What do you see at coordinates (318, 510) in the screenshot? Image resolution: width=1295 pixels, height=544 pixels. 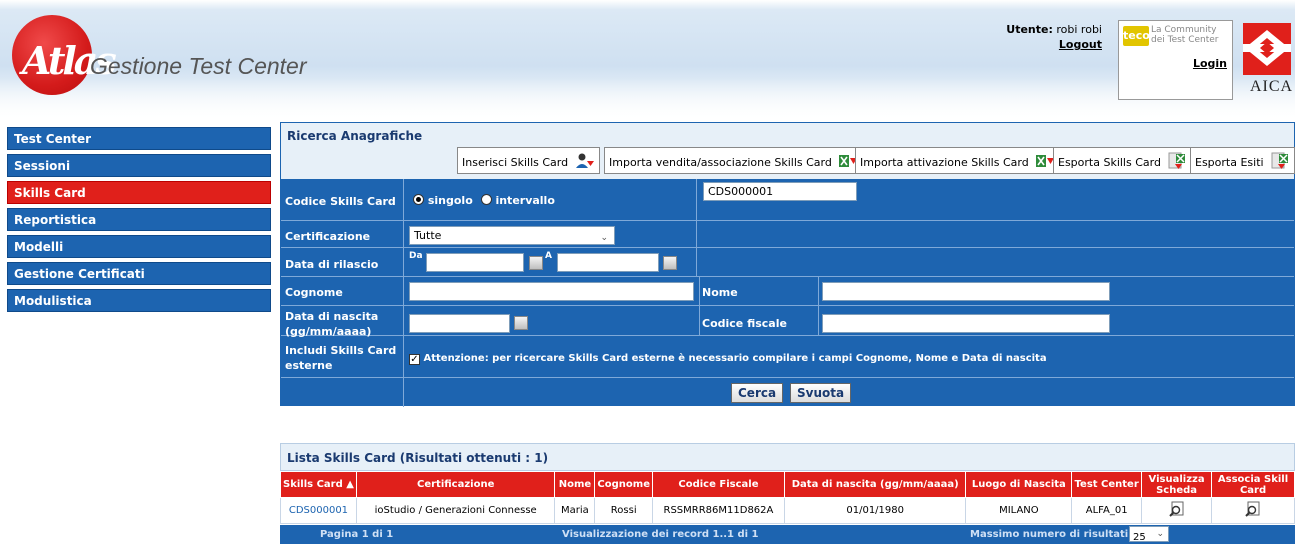 I see `skills-card-link: CDS000001` at bounding box center [318, 510].